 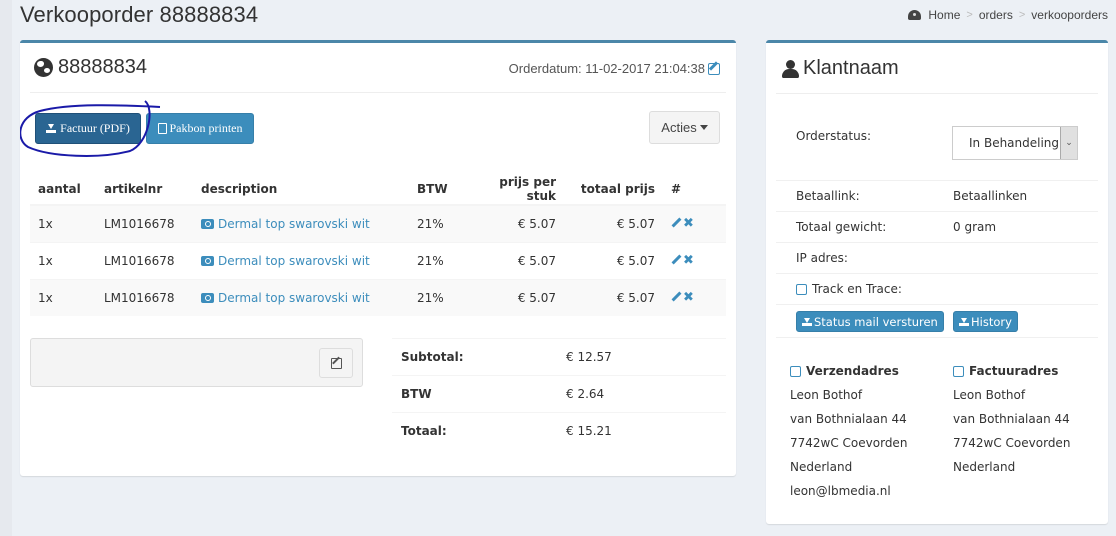 What do you see at coordinates (944, 15) in the screenshot?
I see `breadcrumb-home: Home` at bounding box center [944, 15].